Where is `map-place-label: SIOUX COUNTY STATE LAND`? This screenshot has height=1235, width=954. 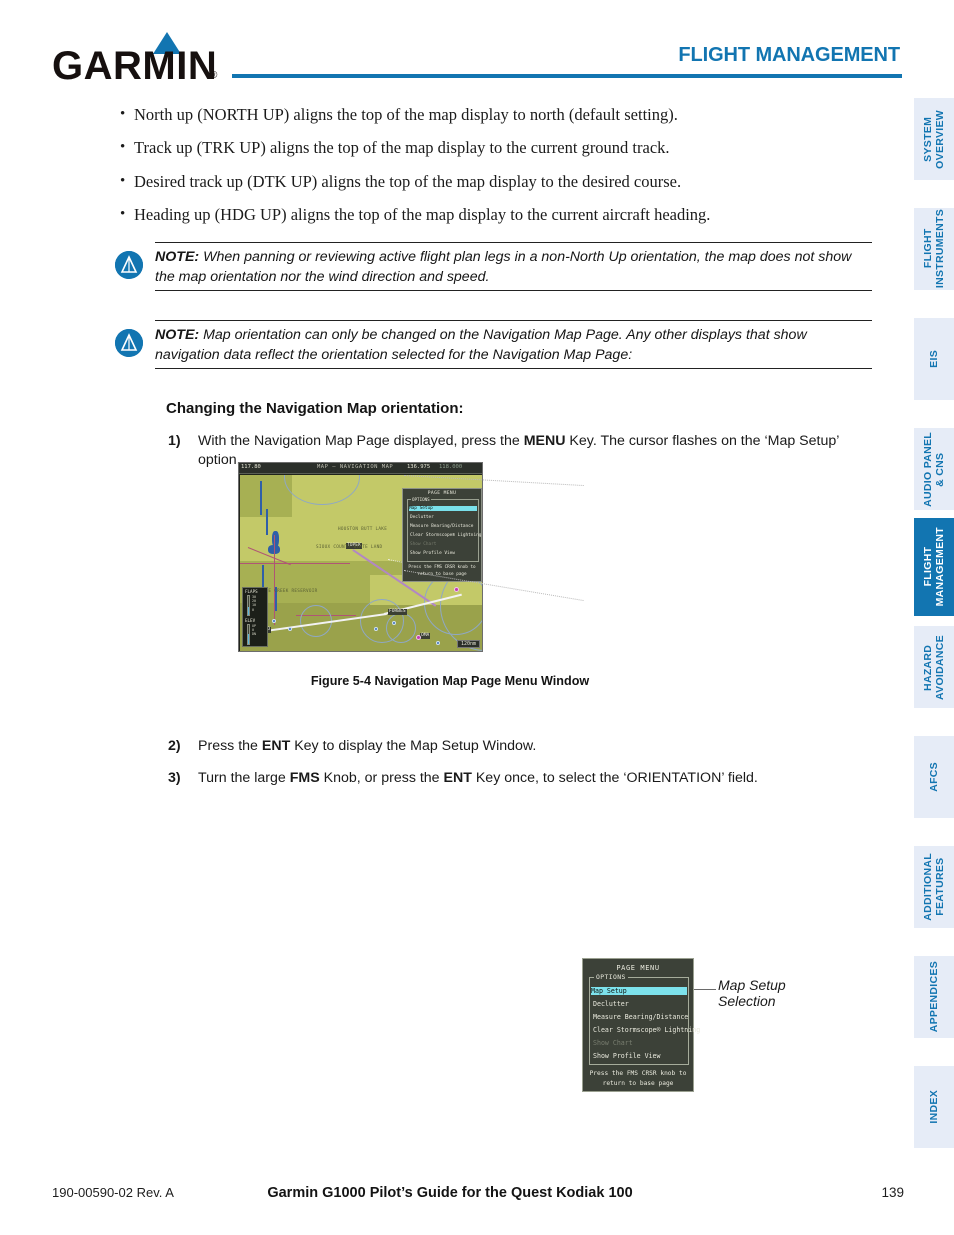
map-place-label: SIOUX COUNTY STATE LAND is located at coordinates (349, 547).